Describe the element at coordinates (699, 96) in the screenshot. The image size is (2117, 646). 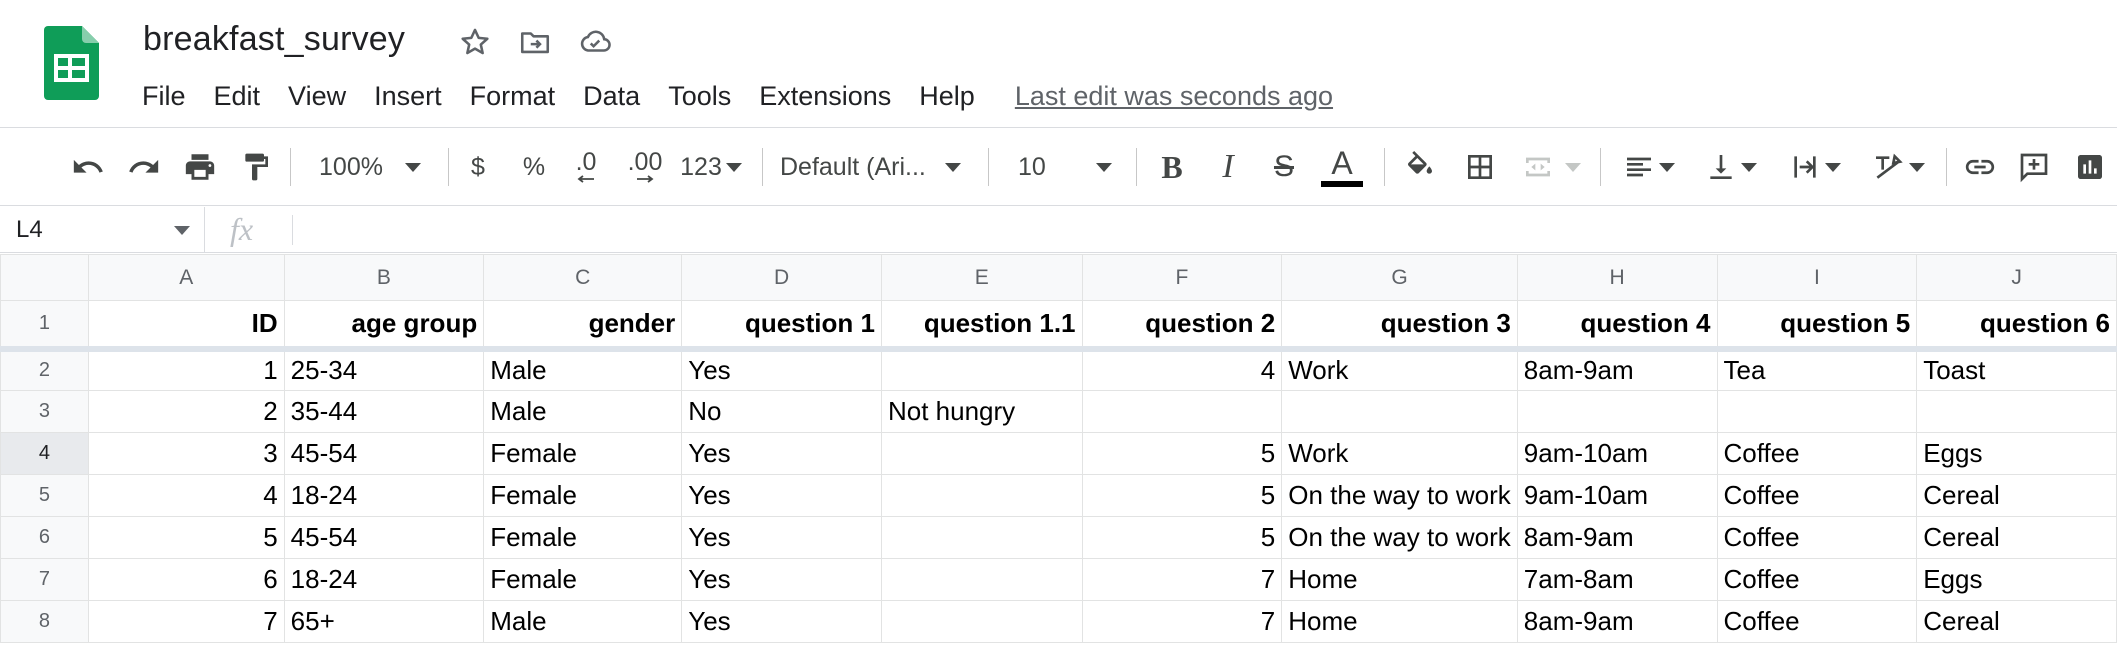
I see `menu-tools: Tools` at that location.